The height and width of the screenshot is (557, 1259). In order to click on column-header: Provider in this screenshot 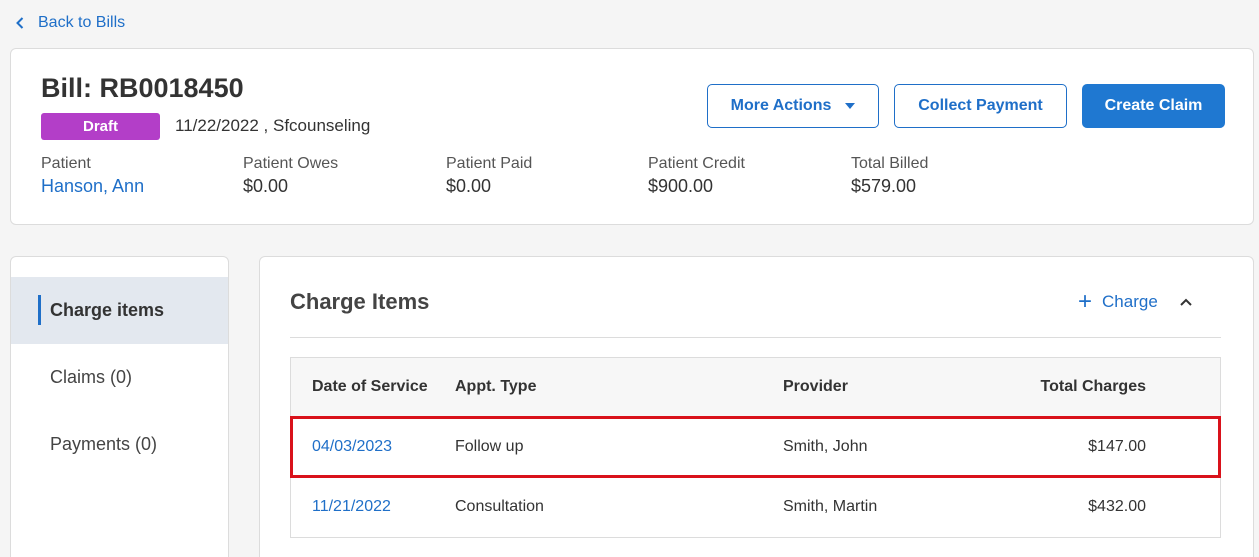, I will do `click(883, 387)`.